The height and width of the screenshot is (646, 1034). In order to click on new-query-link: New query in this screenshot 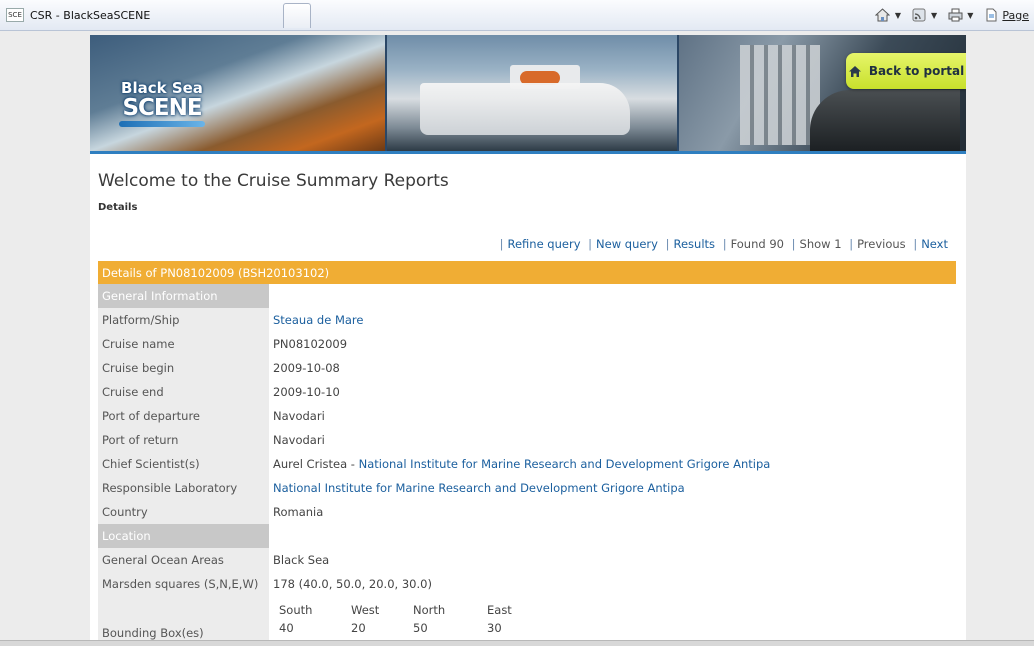, I will do `click(627, 244)`.